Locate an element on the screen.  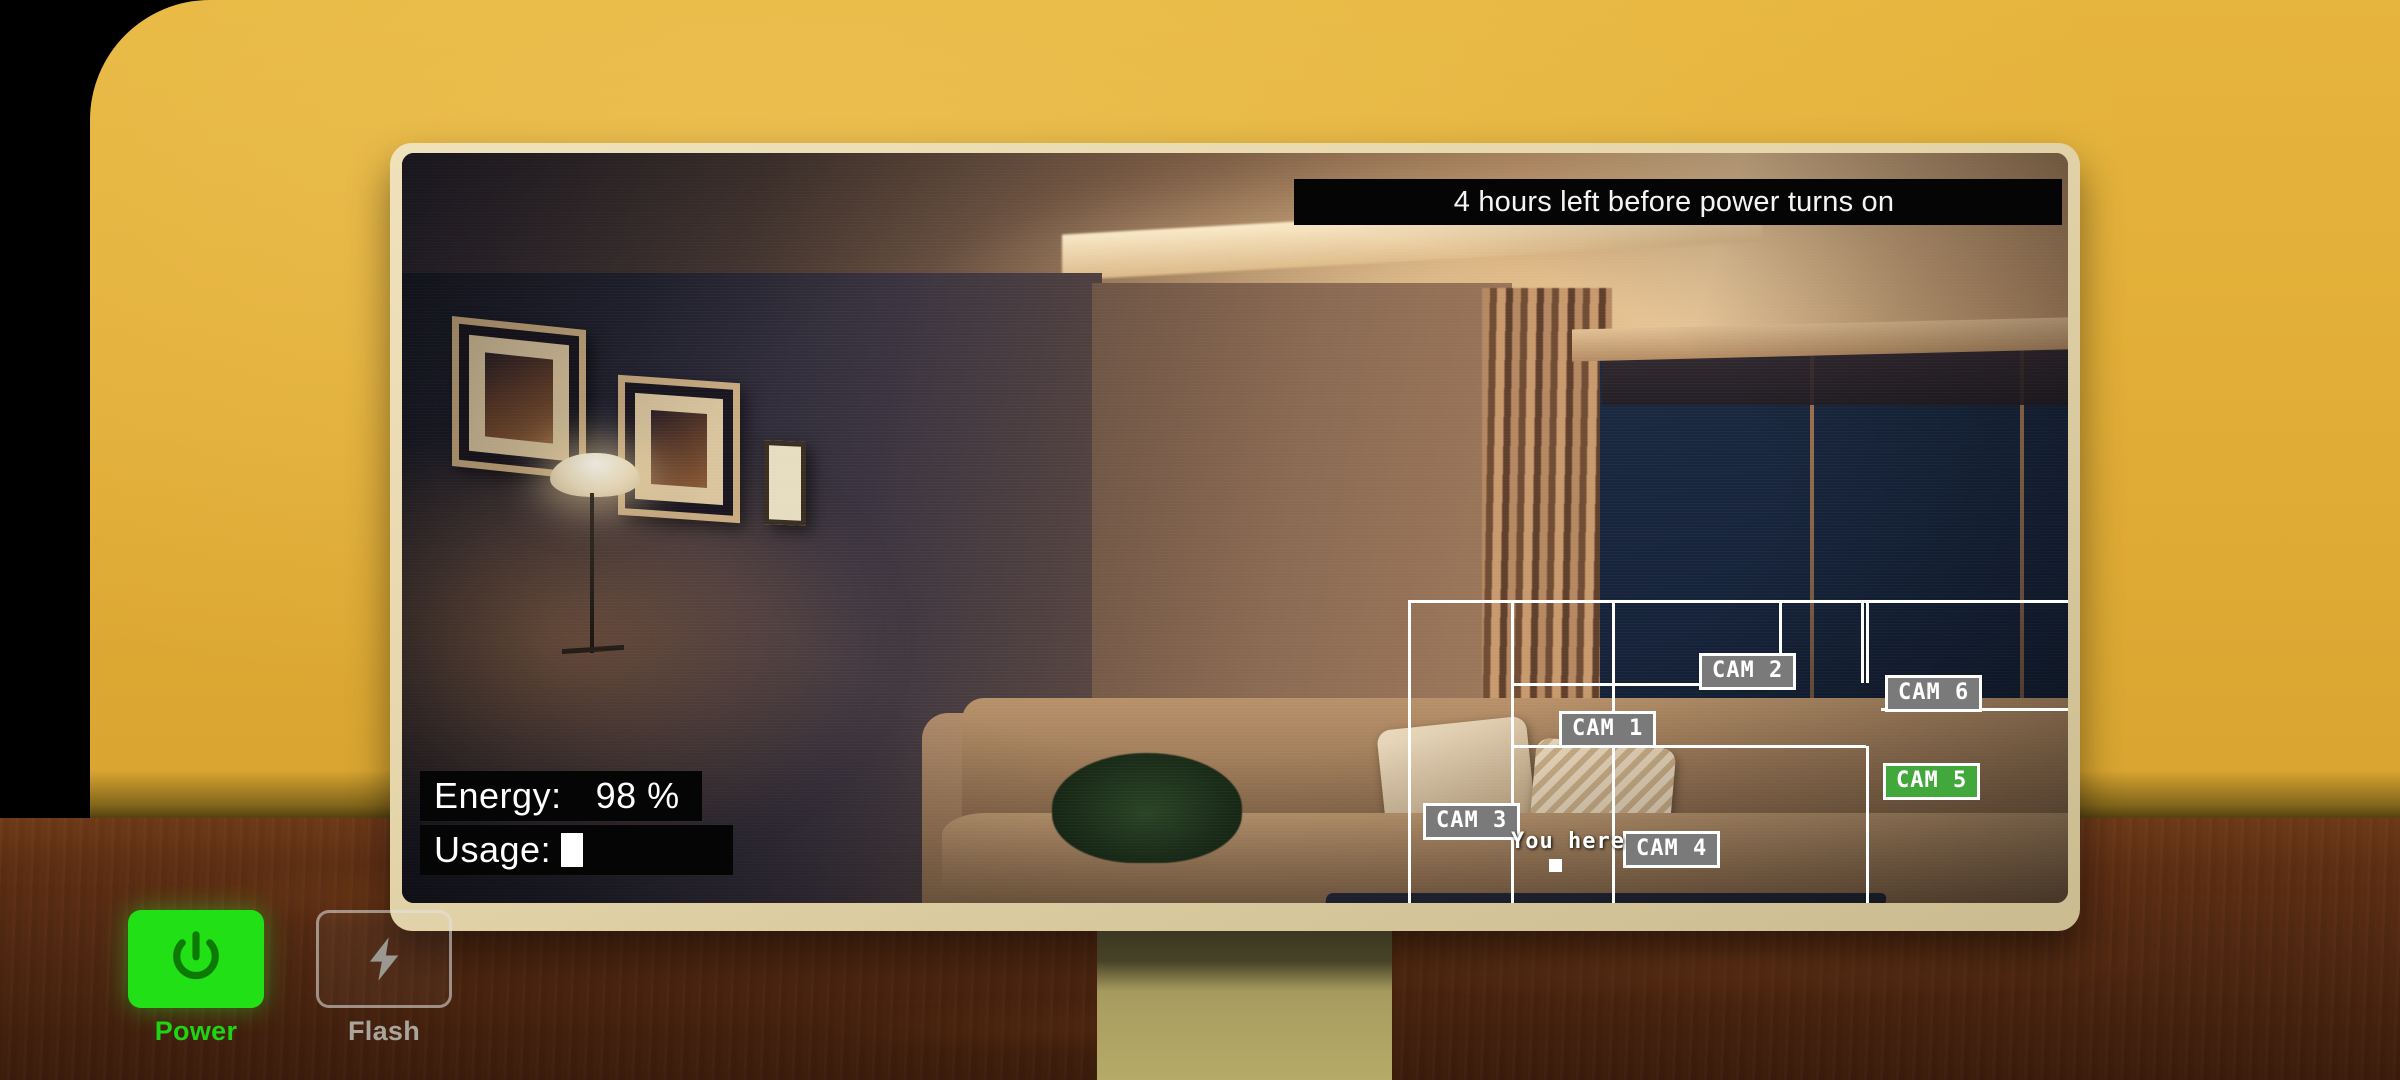
energy-readout: Energy: 98 % is located at coordinates (561, 796).